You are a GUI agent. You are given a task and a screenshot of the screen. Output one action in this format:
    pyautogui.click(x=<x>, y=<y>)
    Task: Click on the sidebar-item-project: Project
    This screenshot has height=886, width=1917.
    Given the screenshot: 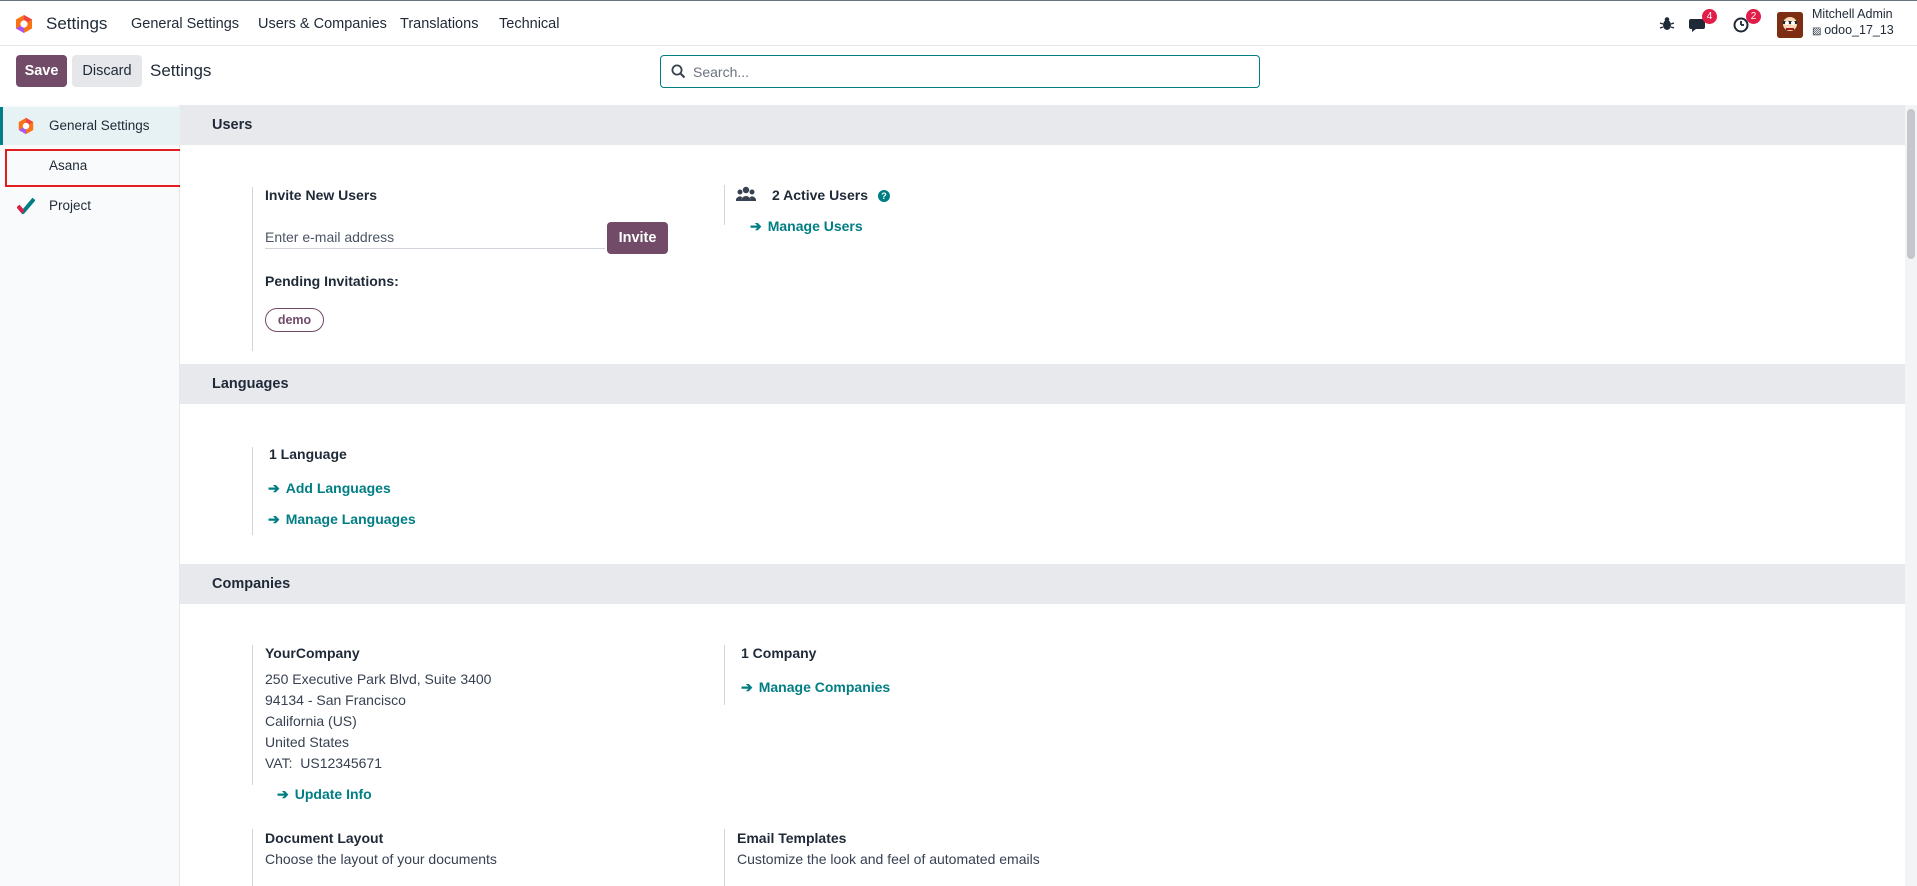 What is the action you would take?
    pyautogui.click(x=90, y=206)
    